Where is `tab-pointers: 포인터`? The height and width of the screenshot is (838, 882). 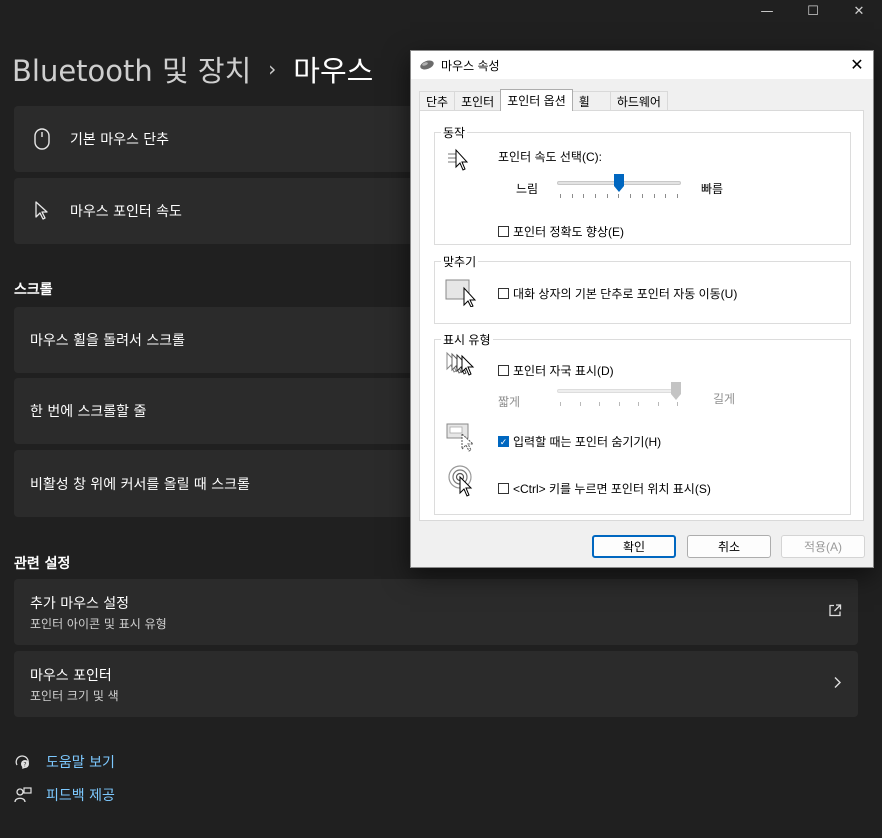
tab-pointers: 포인터 is located at coordinates (478, 101).